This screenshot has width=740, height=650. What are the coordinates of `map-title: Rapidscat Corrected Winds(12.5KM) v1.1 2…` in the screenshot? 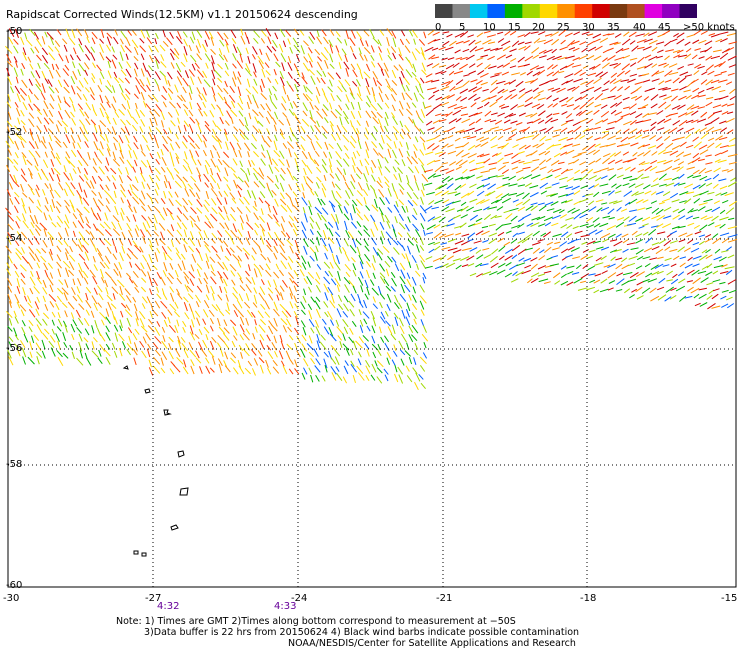 It's located at (182, 14).